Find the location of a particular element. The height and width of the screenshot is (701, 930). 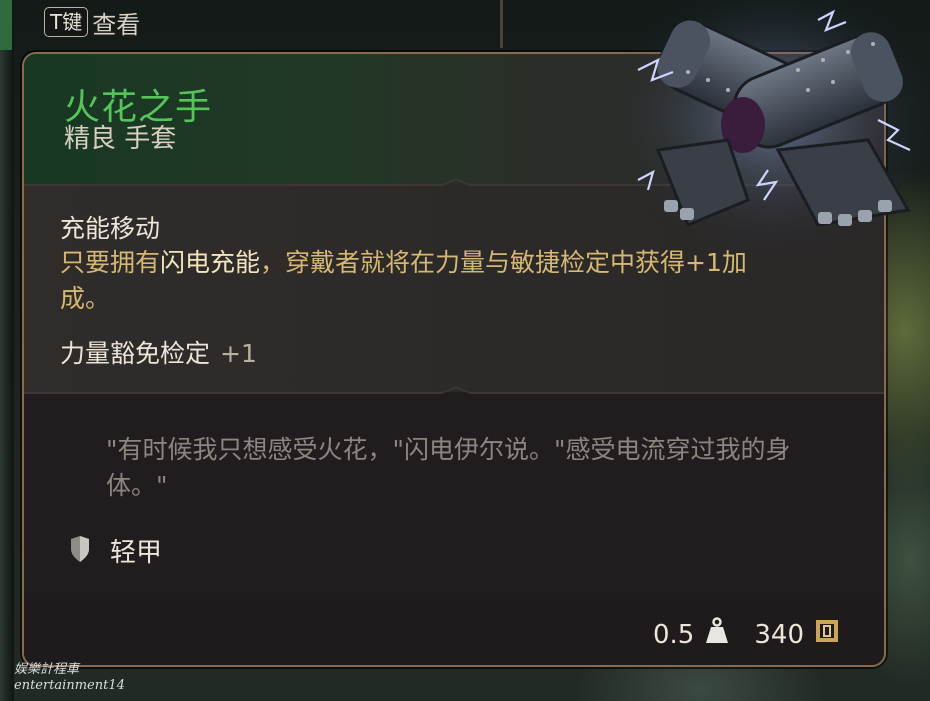

armor-type-label: 轻甲 is located at coordinates (136, 553).